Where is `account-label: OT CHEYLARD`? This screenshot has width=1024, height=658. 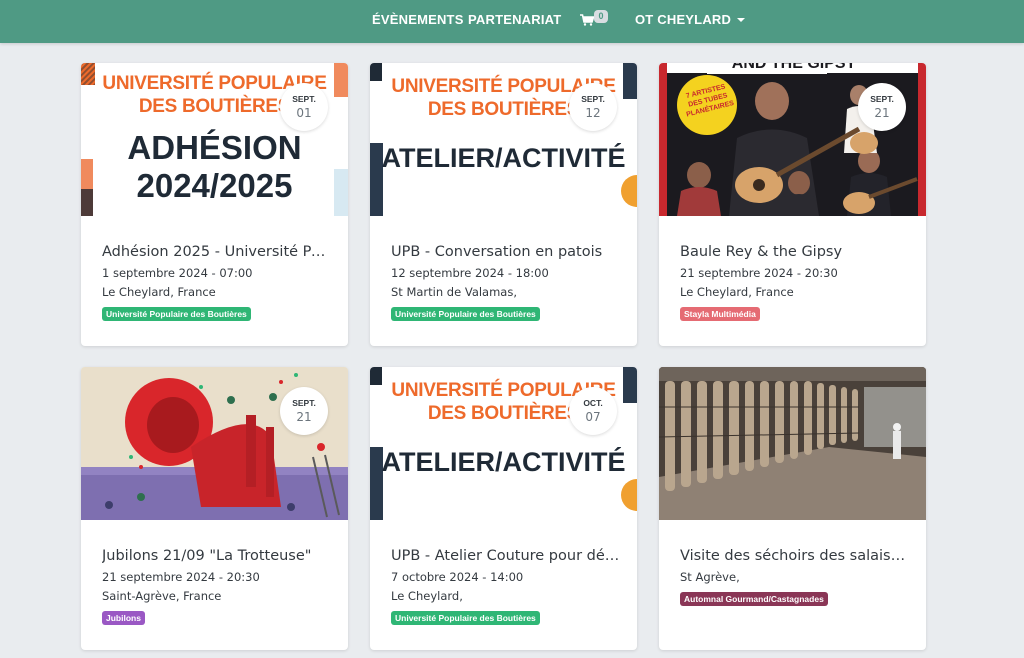 account-label: OT CHEYLARD is located at coordinates (683, 19).